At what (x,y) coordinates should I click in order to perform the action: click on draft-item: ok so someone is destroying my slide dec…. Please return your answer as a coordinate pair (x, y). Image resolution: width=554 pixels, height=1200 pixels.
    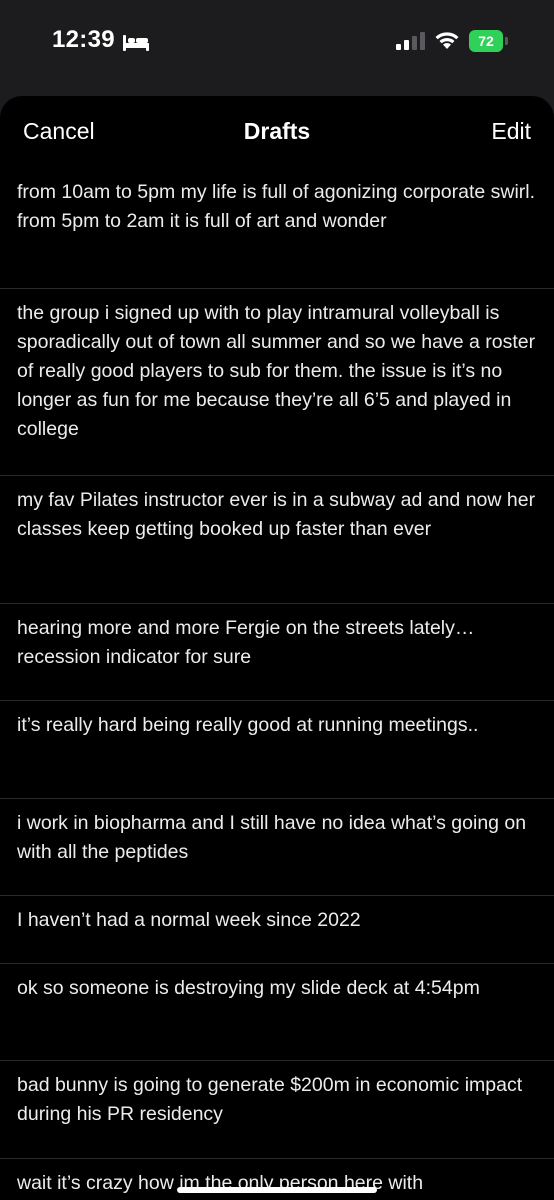
    Looking at the image, I should click on (277, 1012).